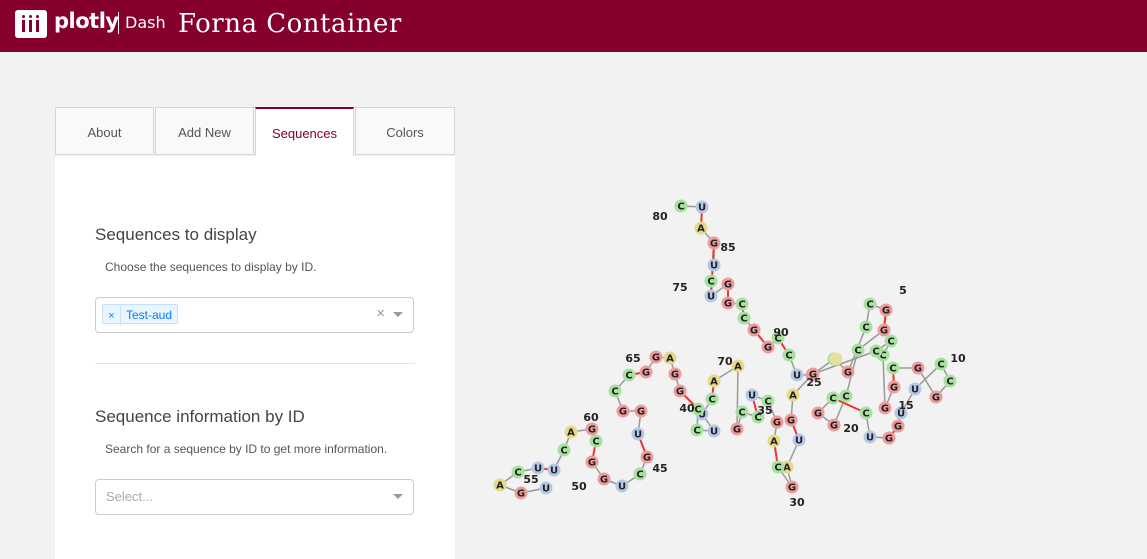 This screenshot has width=1147, height=559. Describe the element at coordinates (31, 24) in the screenshot. I see `plotly-logo-icon` at that location.